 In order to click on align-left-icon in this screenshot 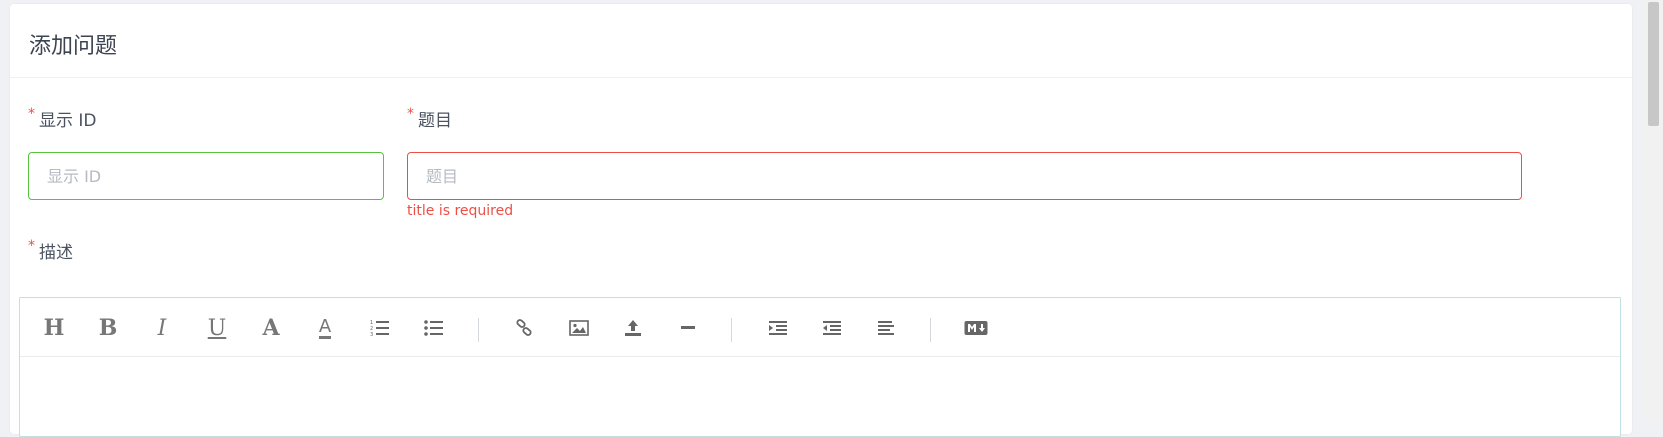, I will do `click(886, 328)`.